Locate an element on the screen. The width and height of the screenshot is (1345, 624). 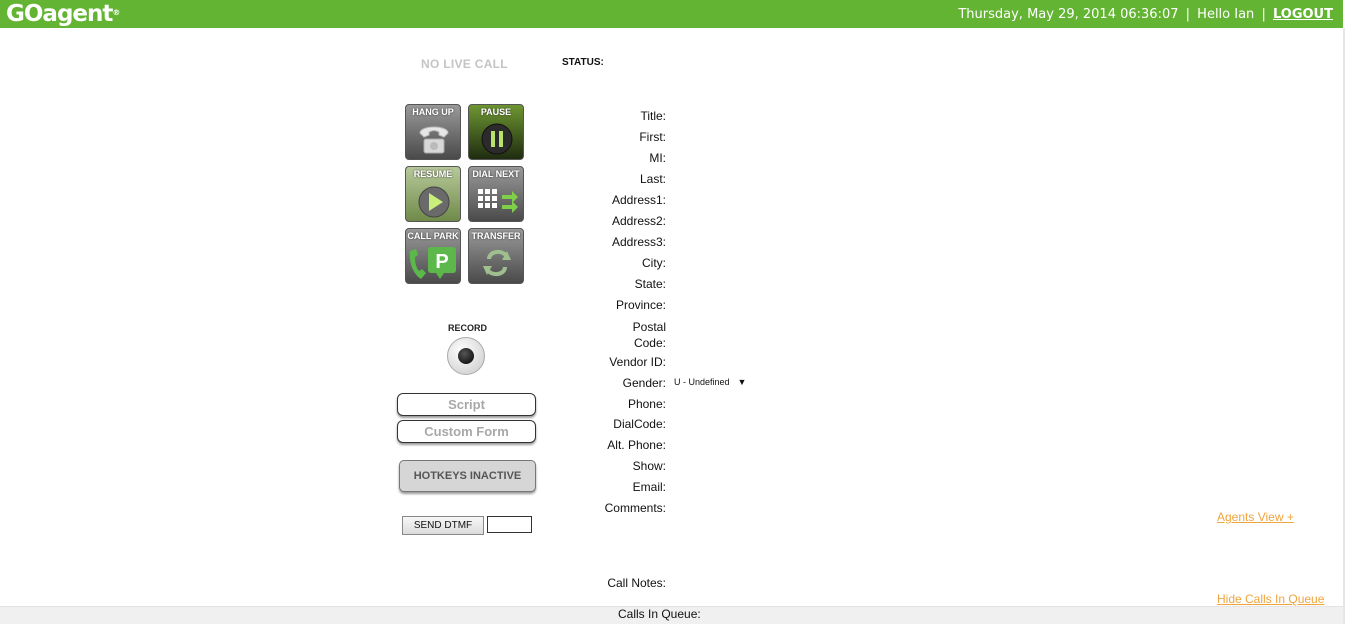
gender-select: U - Undefined ▼ is located at coordinates (710, 382).